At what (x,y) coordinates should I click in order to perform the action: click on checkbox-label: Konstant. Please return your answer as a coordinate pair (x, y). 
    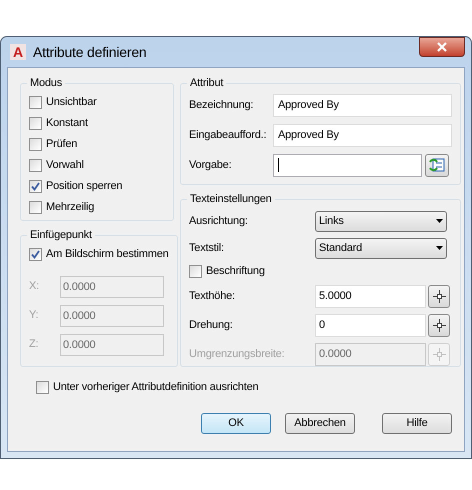
    Looking at the image, I should click on (67, 124).